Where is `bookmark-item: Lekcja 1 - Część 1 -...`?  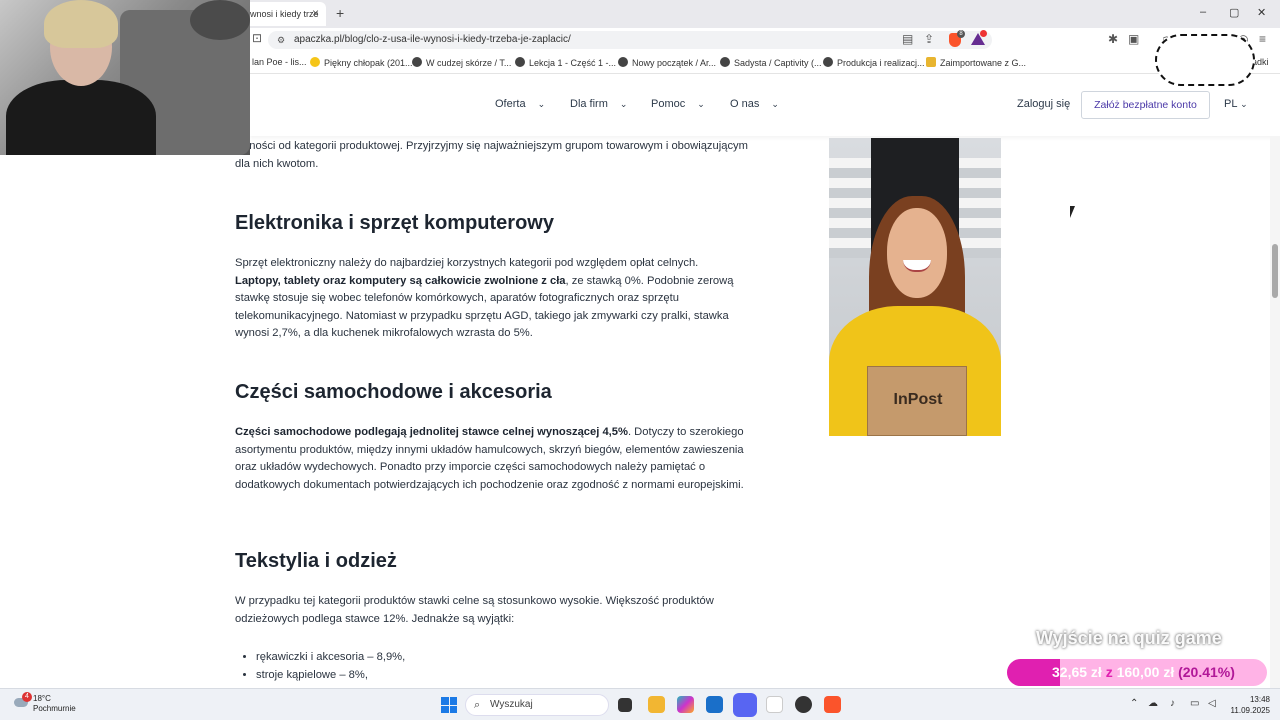 bookmark-item: Lekcja 1 - Część 1 -... is located at coordinates (565, 62).